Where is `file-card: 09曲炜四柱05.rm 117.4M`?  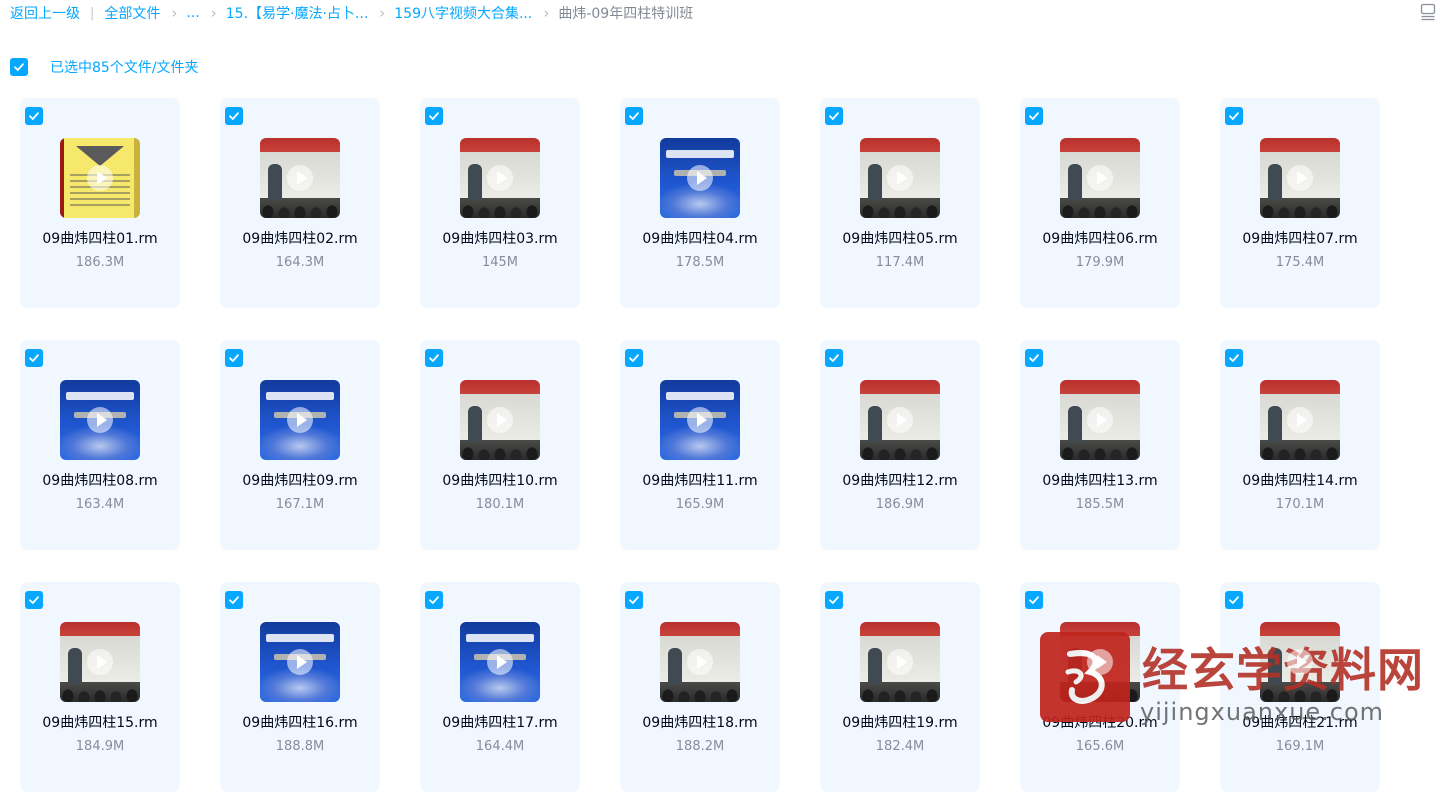
file-card: 09曲炜四柱05.rm 117.4M is located at coordinates (900, 203).